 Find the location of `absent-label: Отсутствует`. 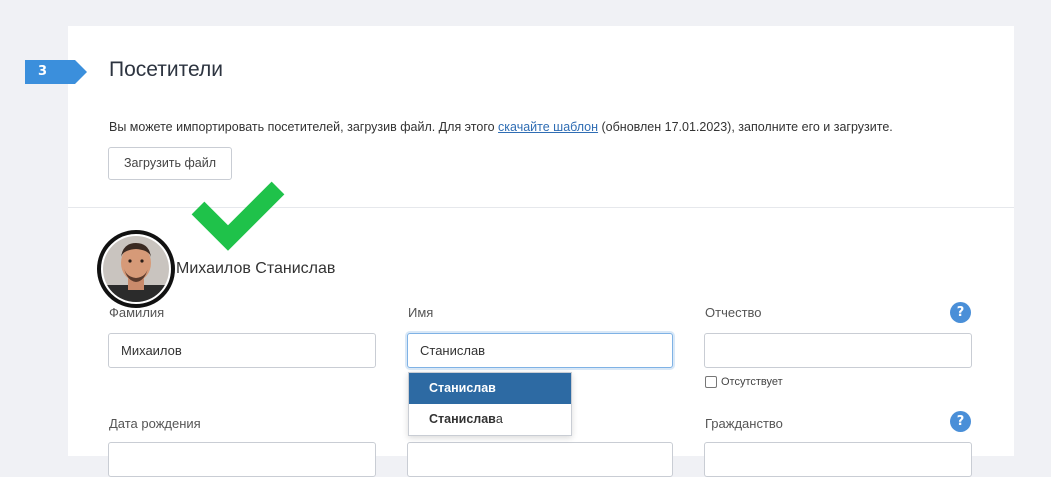

absent-label: Отсутствует is located at coordinates (752, 382).